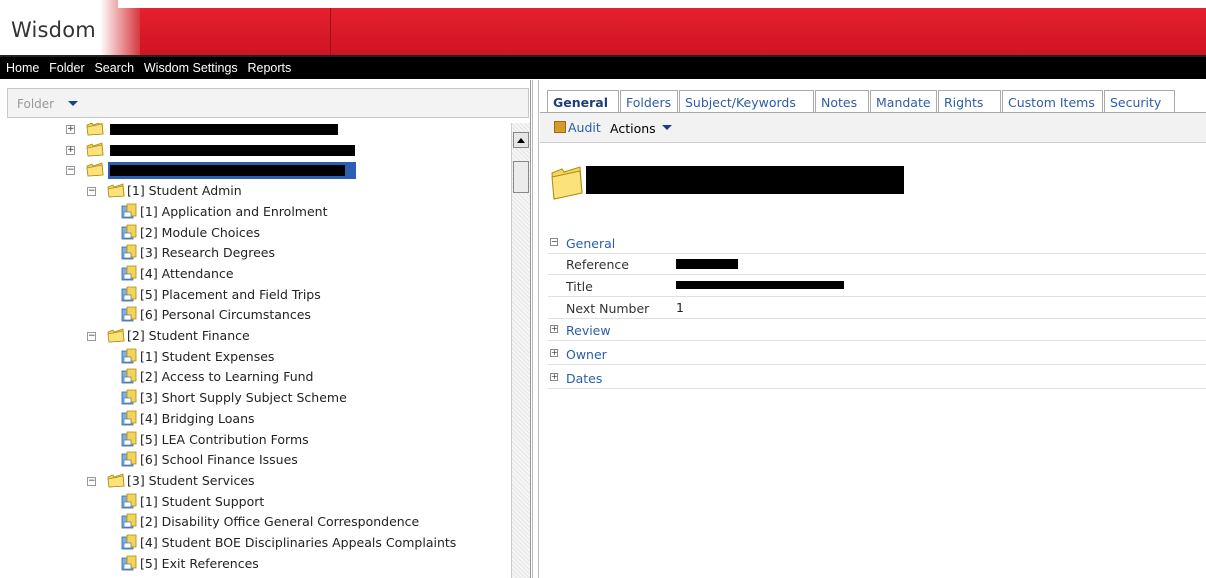 The image size is (1206, 578). What do you see at coordinates (535, 329) in the screenshot?
I see `pane-splitter` at bounding box center [535, 329].